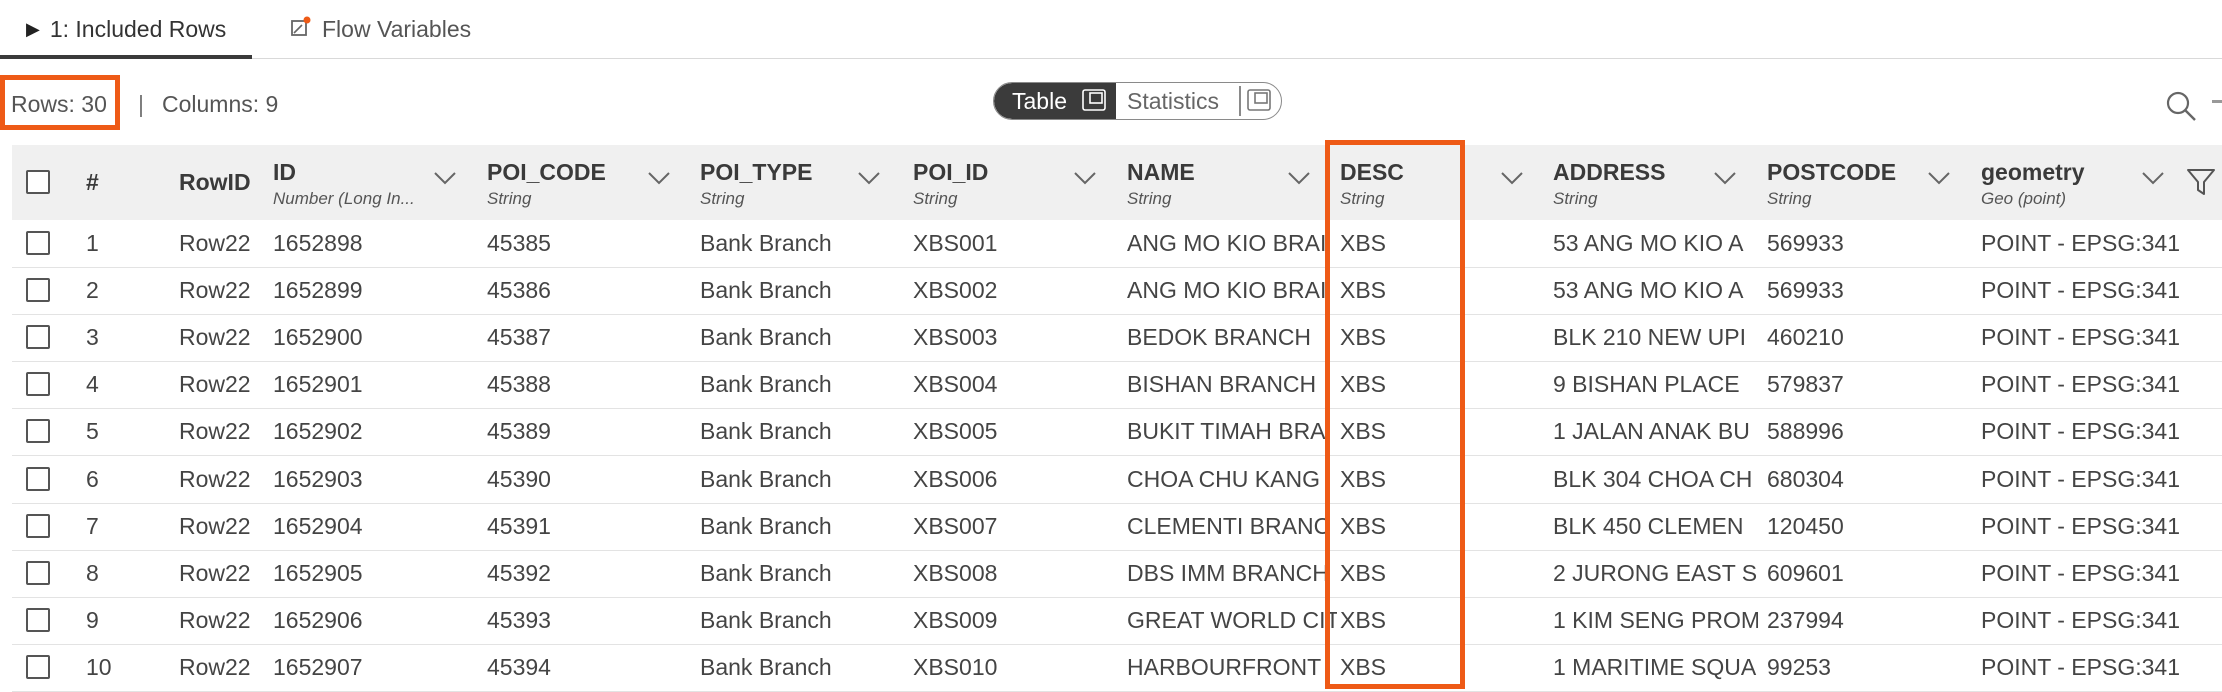  What do you see at coordinates (2201, 184) in the screenshot?
I see `filter-icon` at bounding box center [2201, 184].